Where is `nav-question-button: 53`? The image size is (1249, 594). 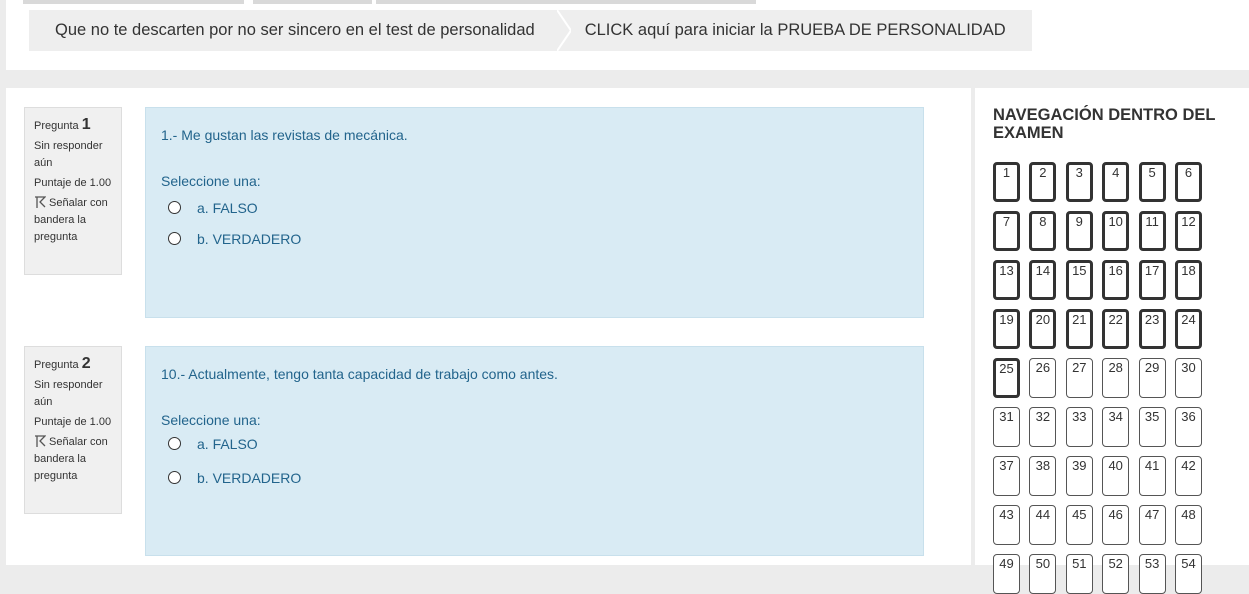
nav-question-button: 53 is located at coordinates (1152, 574).